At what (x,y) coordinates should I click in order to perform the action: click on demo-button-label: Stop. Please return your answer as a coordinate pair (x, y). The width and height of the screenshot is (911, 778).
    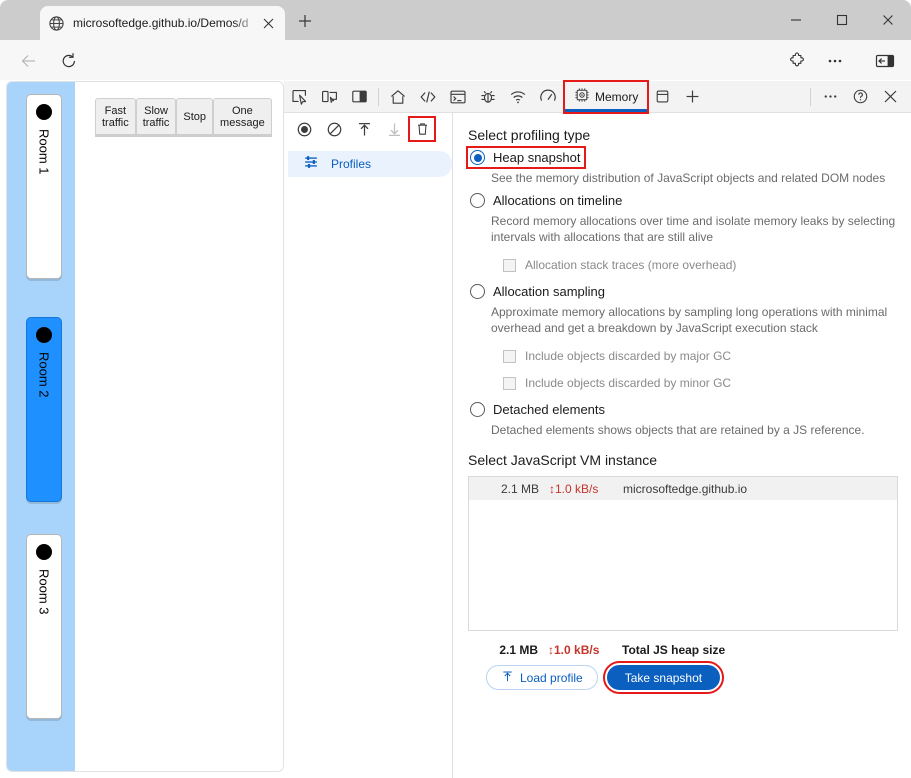
    Looking at the image, I should click on (195, 117).